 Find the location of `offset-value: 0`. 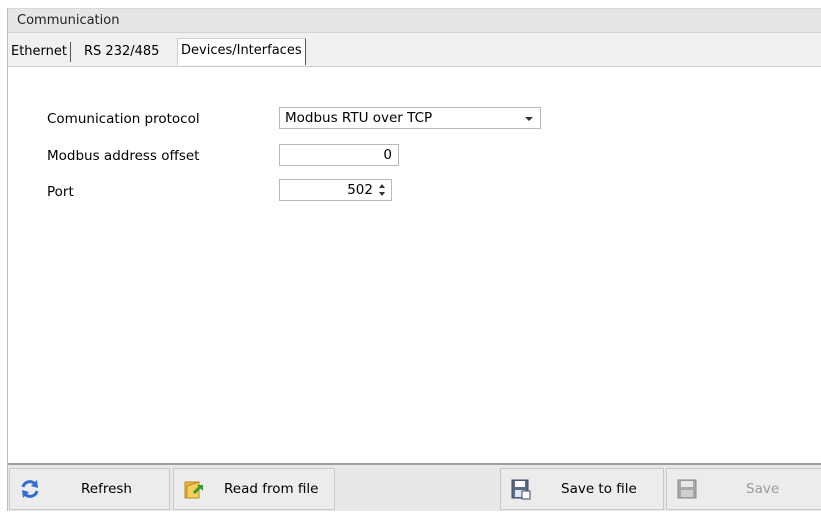

offset-value: 0 is located at coordinates (387, 155).